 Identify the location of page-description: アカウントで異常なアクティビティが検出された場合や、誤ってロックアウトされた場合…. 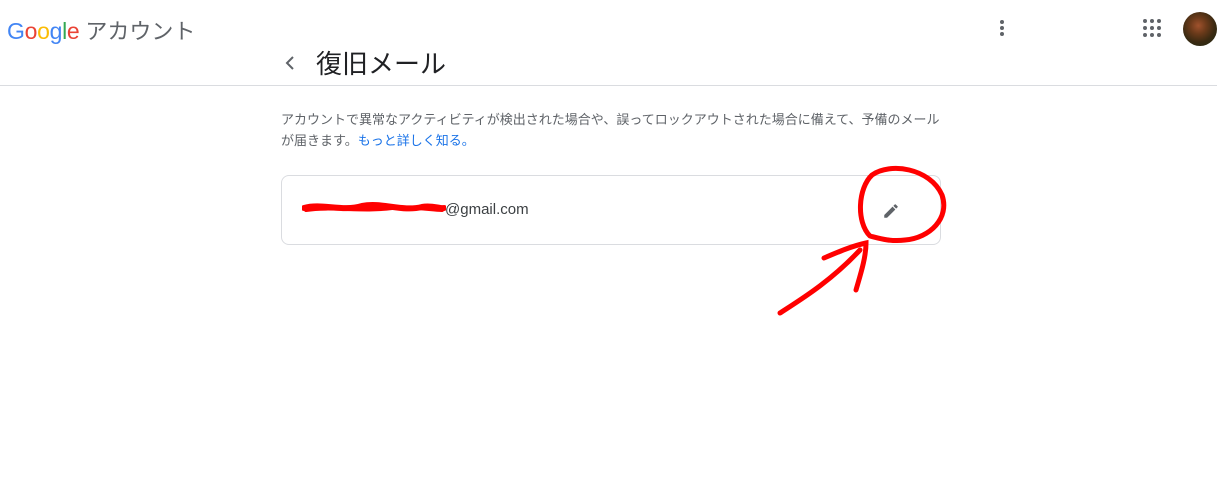
(613, 131).